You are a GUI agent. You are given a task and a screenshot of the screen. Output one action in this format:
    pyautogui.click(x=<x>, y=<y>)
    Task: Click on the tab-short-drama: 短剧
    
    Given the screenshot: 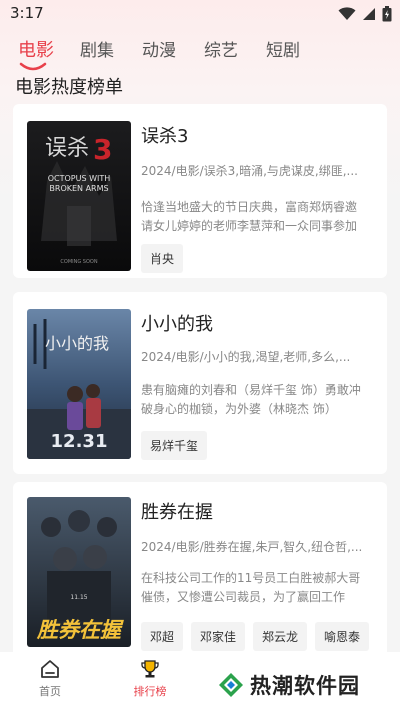 What is the action you would take?
    pyautogui.click(x=283, y=48)
    